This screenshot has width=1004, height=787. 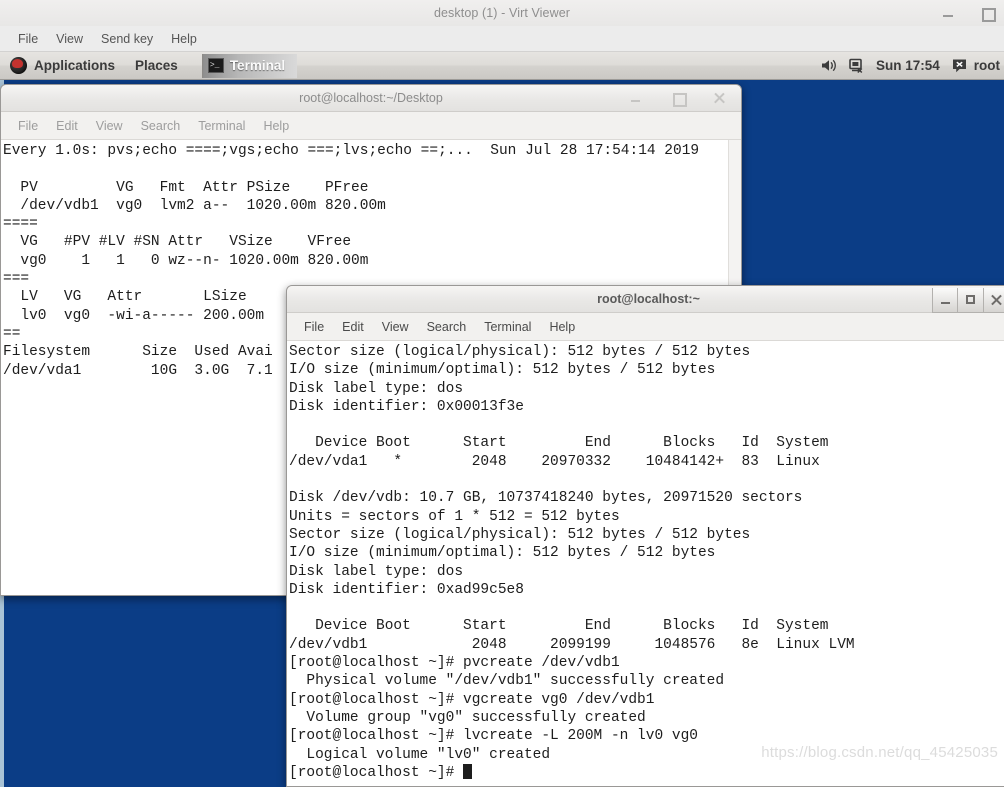 I want to click on terminal2-window-controls, so click(x=968, y=299).